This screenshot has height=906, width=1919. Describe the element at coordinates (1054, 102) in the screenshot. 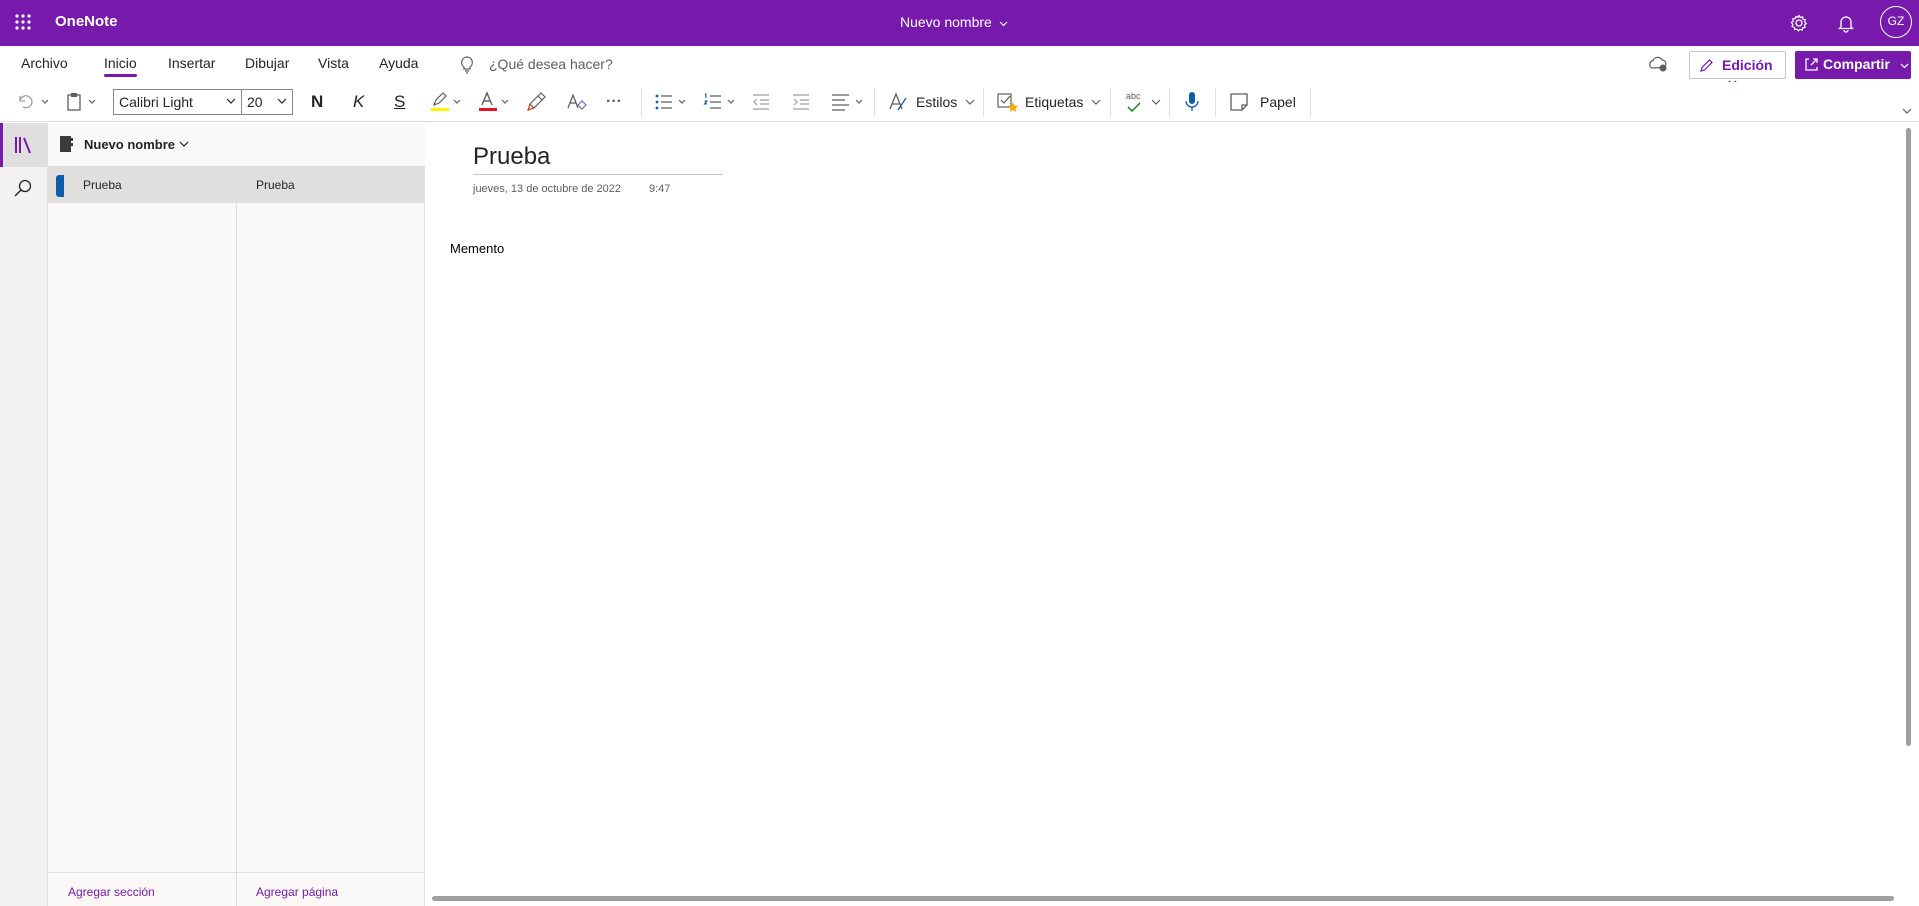

I see `tags-label: Etiquetas` at that location.